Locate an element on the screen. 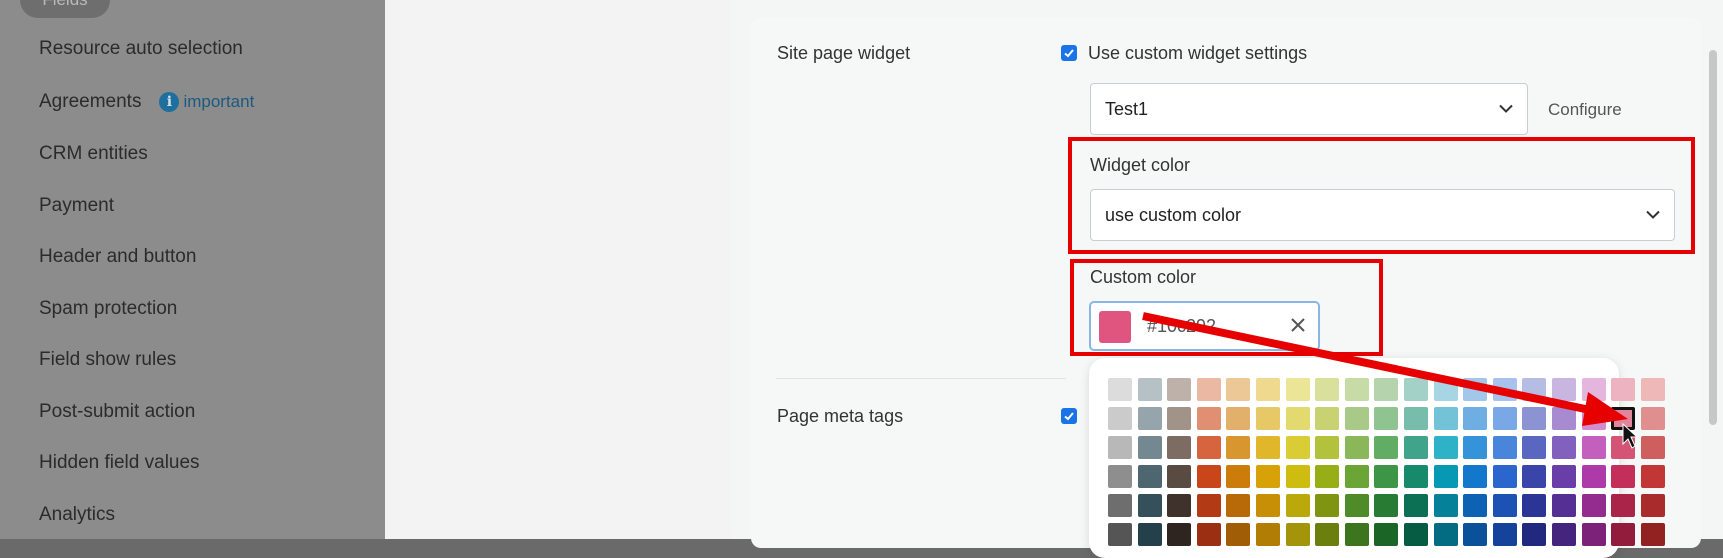 The image size is (1723, 558). annotation-arrow is located at coordinates (1390, 380).